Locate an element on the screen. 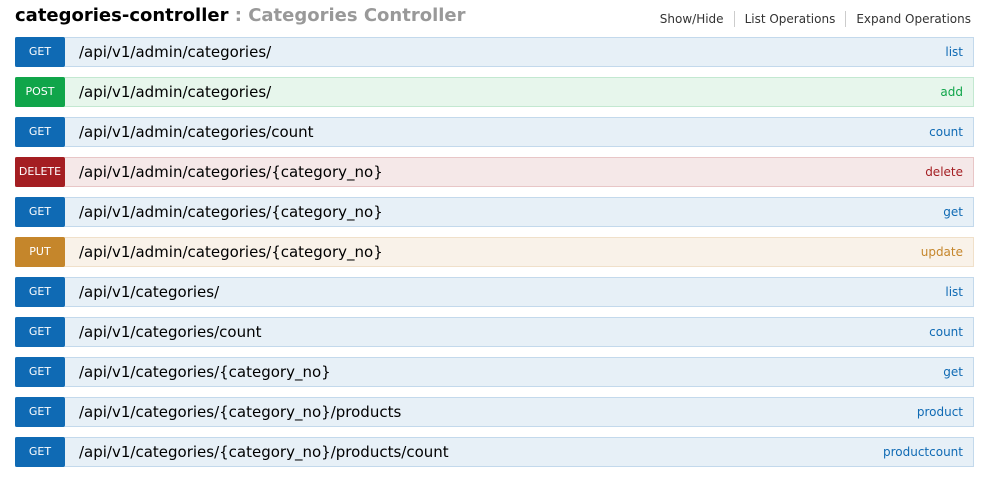 The height and width of the screenshot is (477, 993). operation-path: /api/v1/categories/ is located at coordinates (149, 292).